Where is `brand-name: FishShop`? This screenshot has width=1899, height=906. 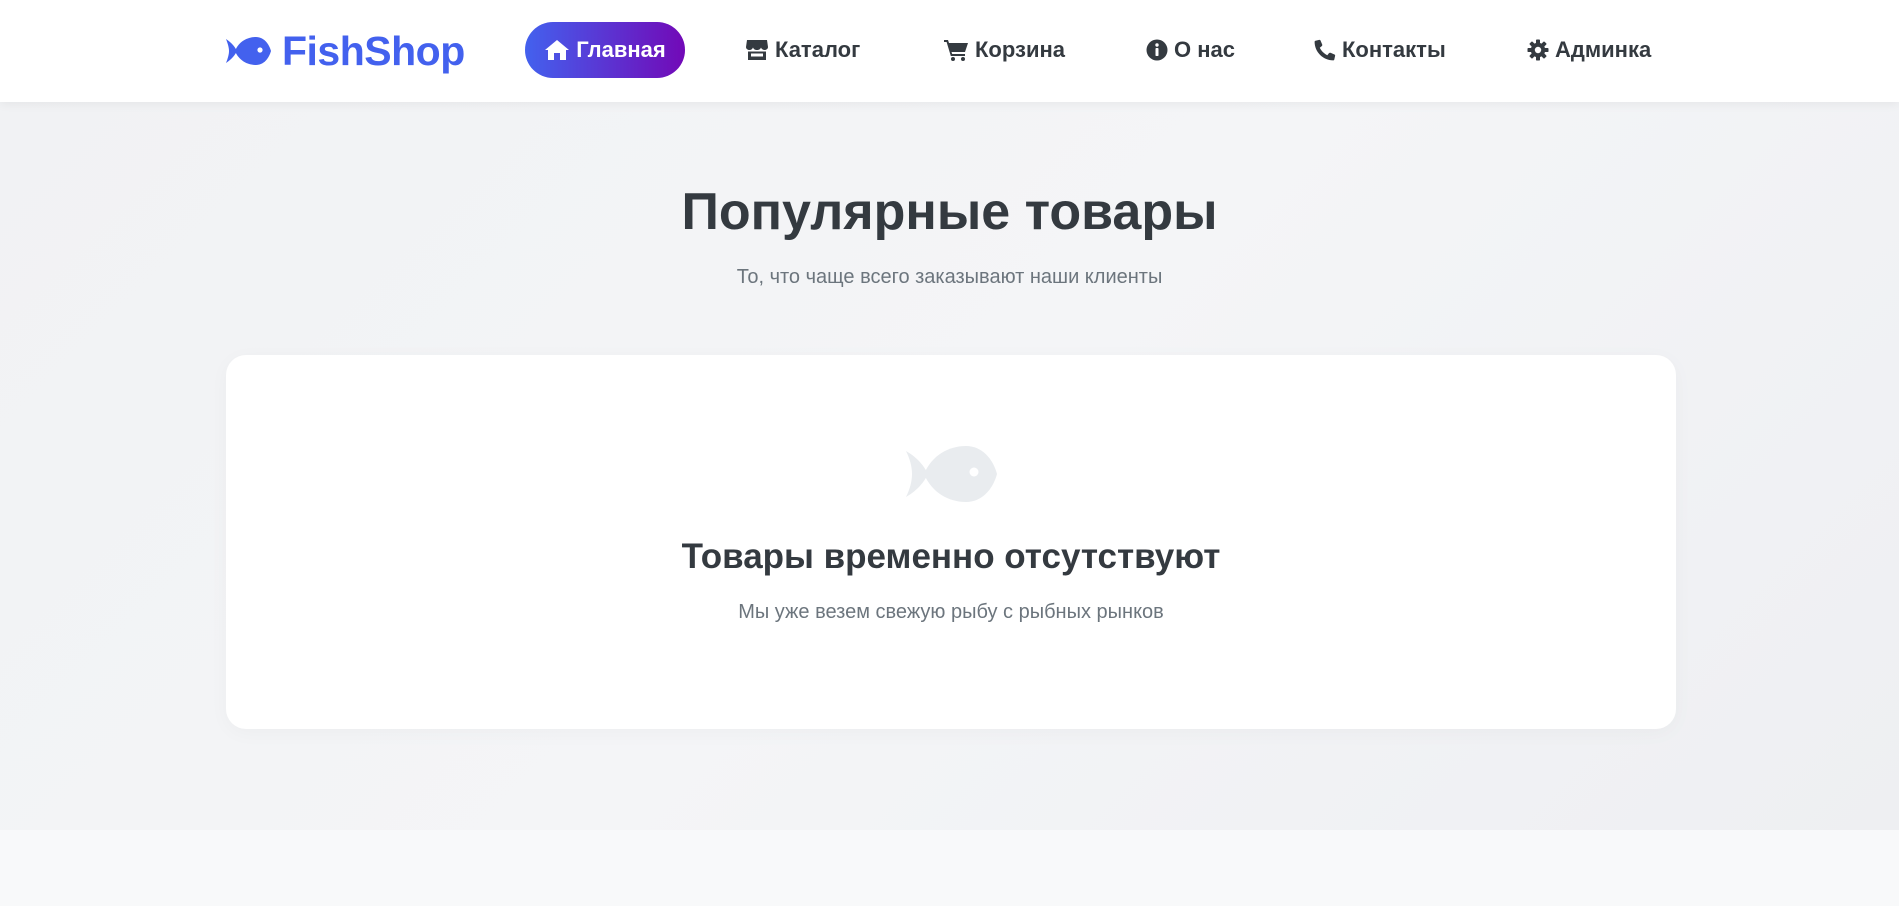
brand-name: FishShop is located at coordinates (373, 50).